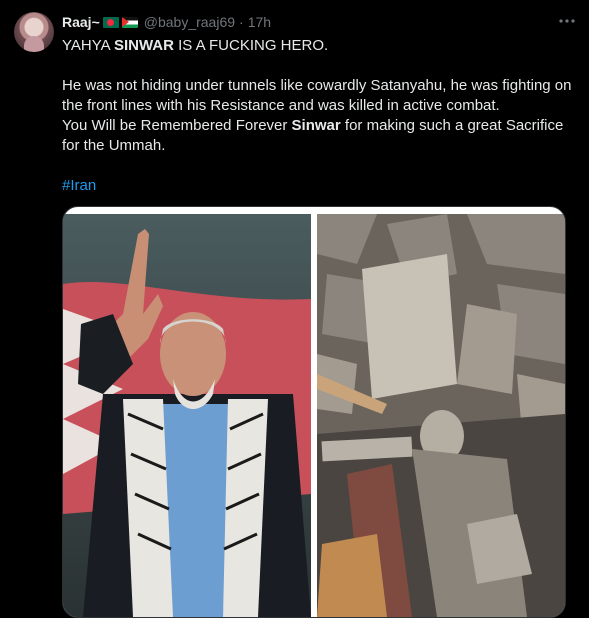 The image size is (589, 618). What do you see at coordinates (34, 32) in the screenshot?
I see `avatar` at bounding box center [34, 32].